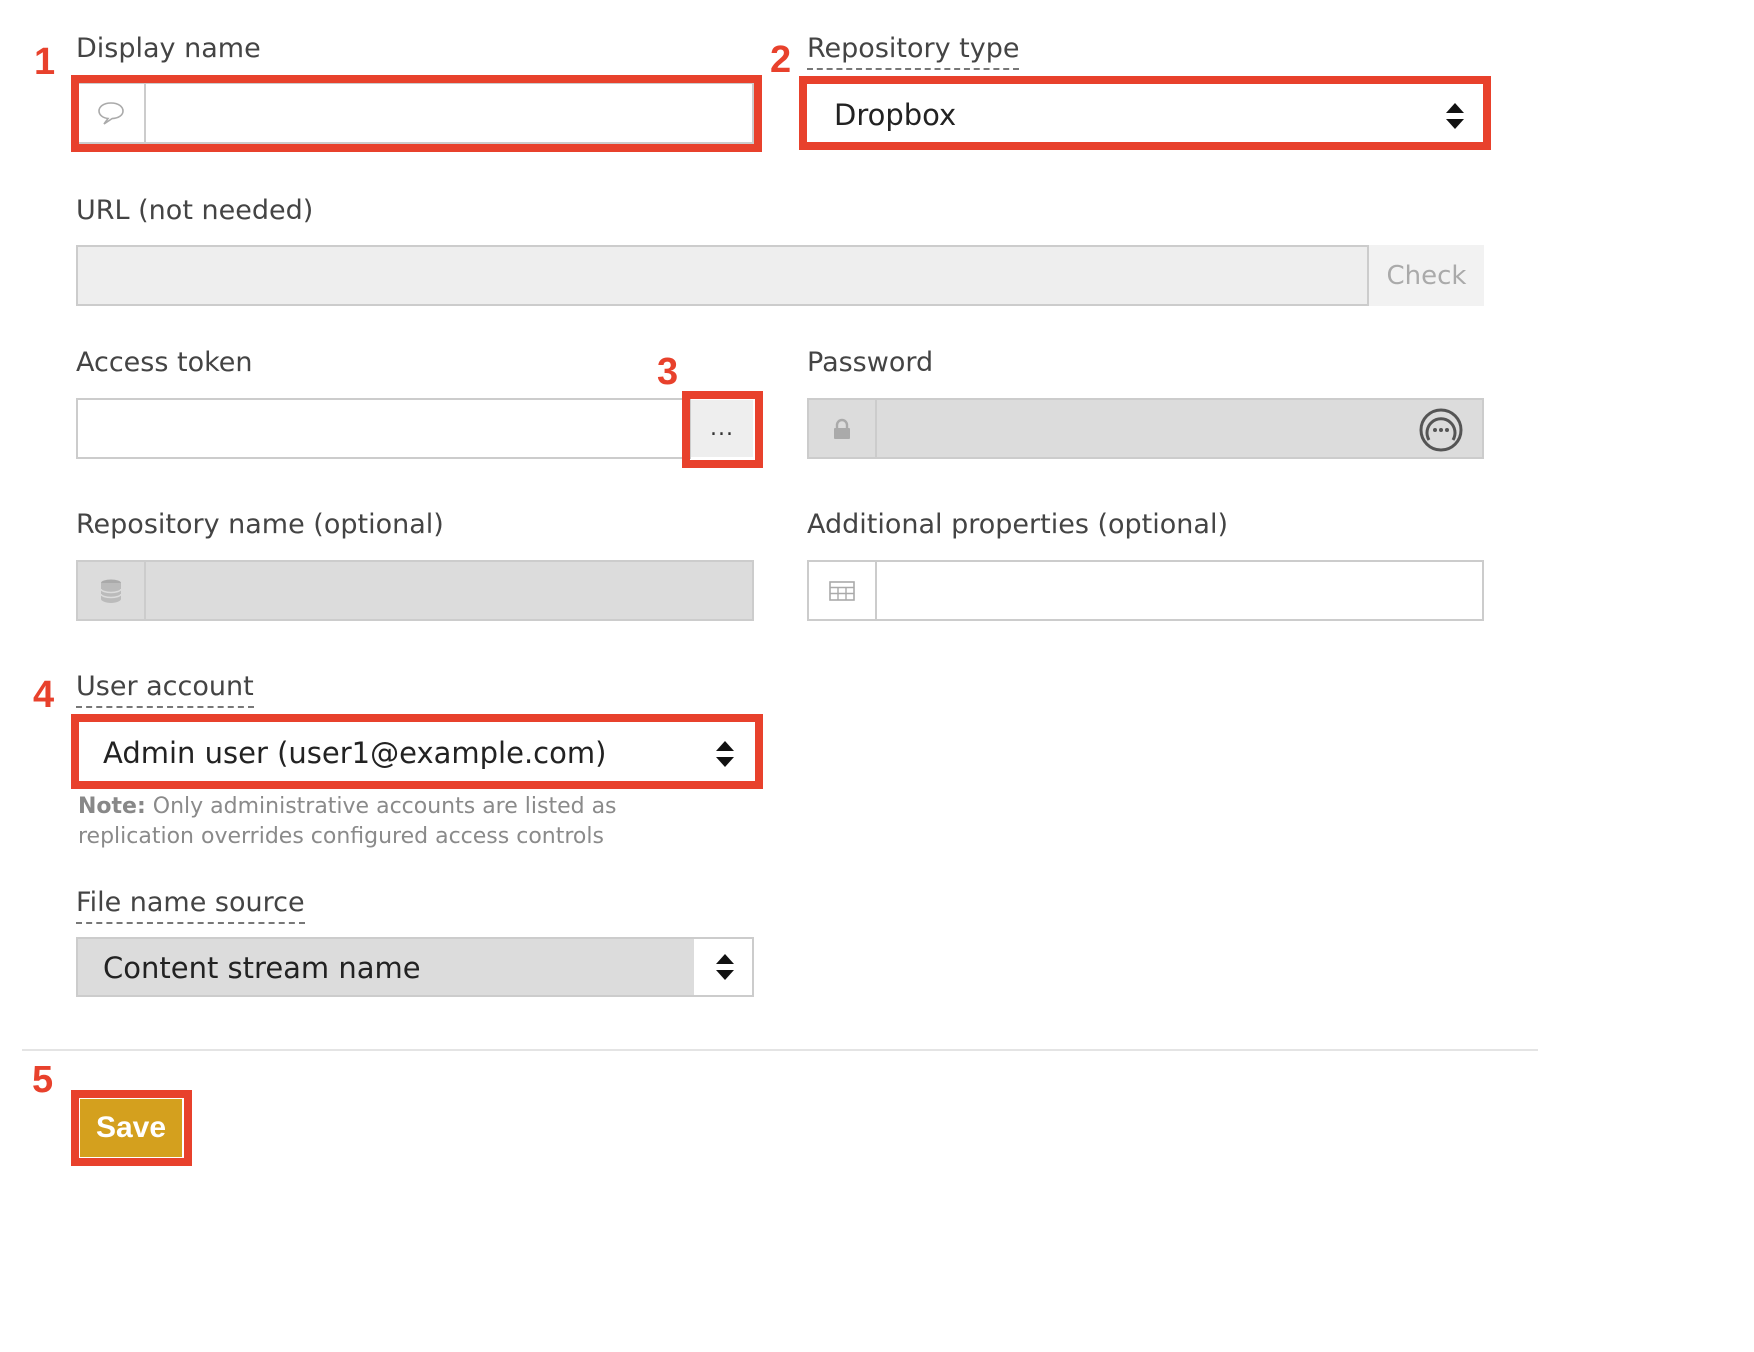 Image resolution: width=1754 pixels, height=1352 pixels. What do you see at coordinates (43, 1080) in the screenshot?
I see `marker-5: 5` at bounding box center [43, 1080].